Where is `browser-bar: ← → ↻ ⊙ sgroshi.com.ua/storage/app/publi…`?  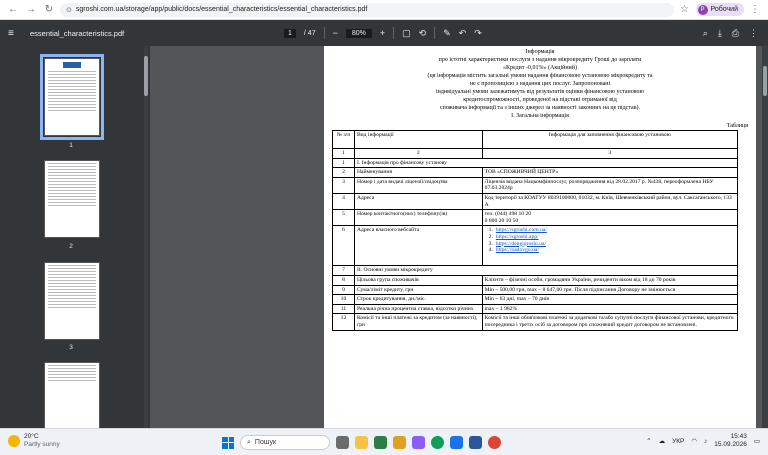 browser-bar: ← → ↻ ⊙ sgroshi.com.ua/storage/app/publi… is located at coordinates (384, 10).